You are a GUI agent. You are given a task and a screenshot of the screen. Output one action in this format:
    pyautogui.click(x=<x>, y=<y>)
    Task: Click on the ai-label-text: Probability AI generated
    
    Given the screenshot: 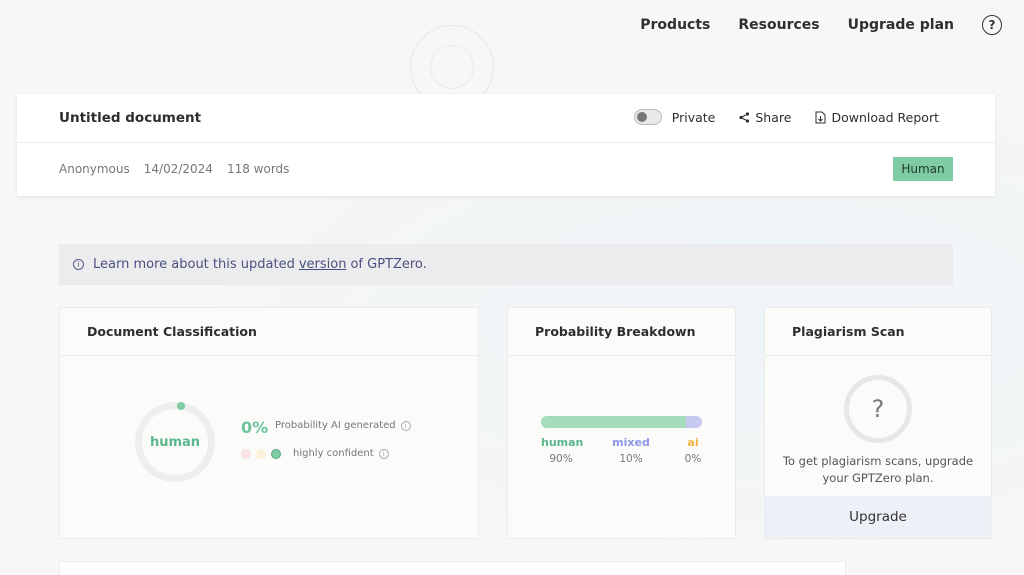 What is the action you would take?
    pyautogui.click(x=335, y=425)
    